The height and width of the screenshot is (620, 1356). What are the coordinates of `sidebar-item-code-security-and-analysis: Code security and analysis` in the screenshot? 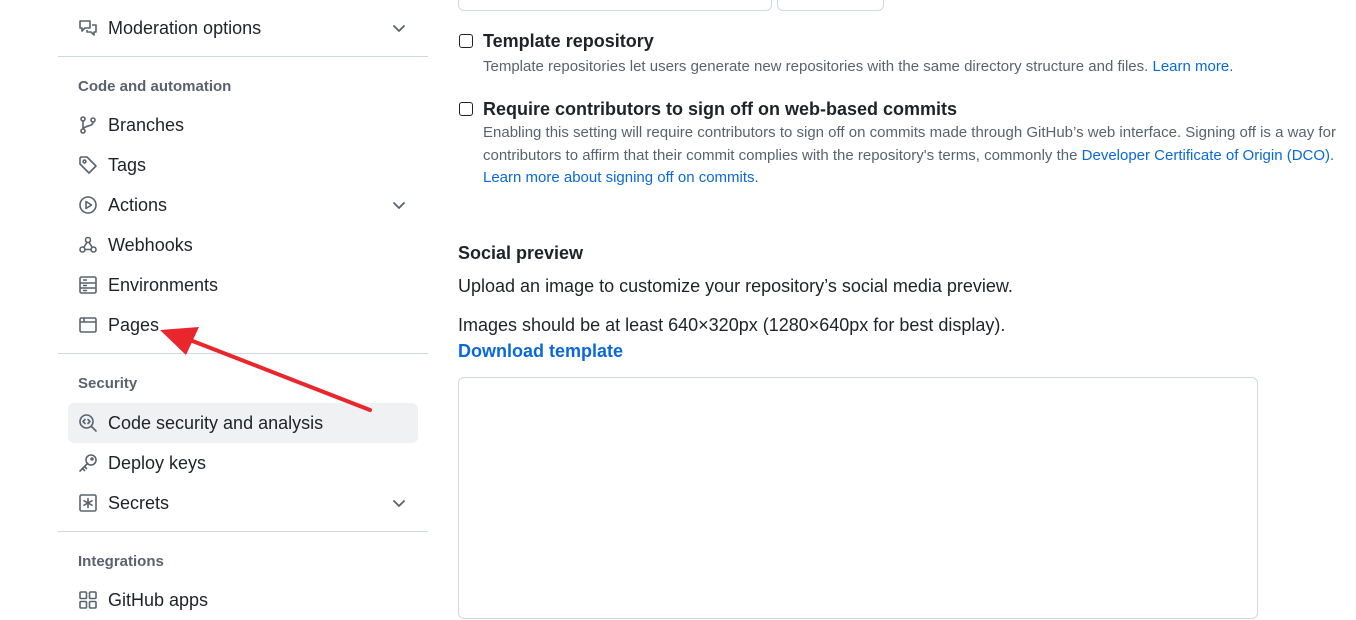 It's located at (243, 423).